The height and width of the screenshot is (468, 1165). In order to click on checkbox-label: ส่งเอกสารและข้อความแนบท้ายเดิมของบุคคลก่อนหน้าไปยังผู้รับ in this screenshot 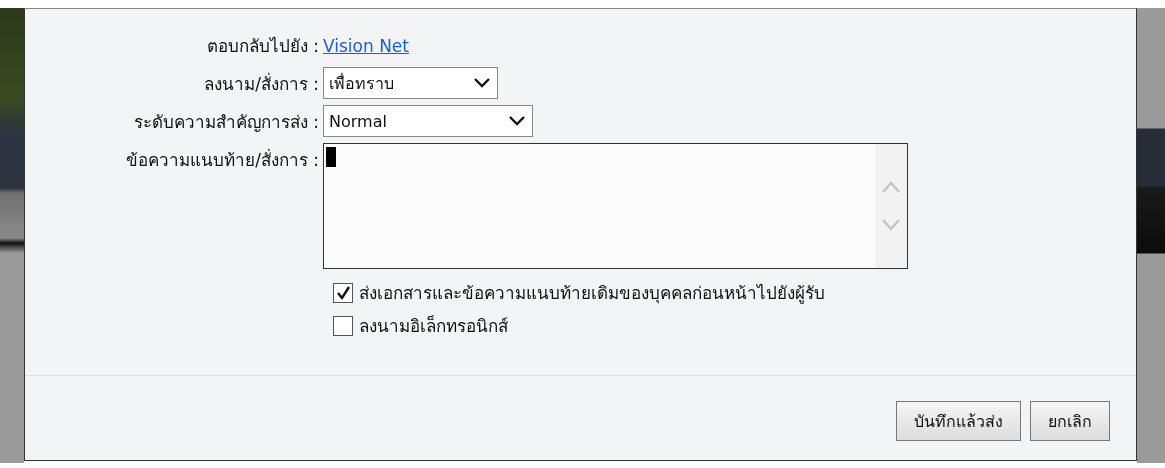, I will do `click(592, 294)`.